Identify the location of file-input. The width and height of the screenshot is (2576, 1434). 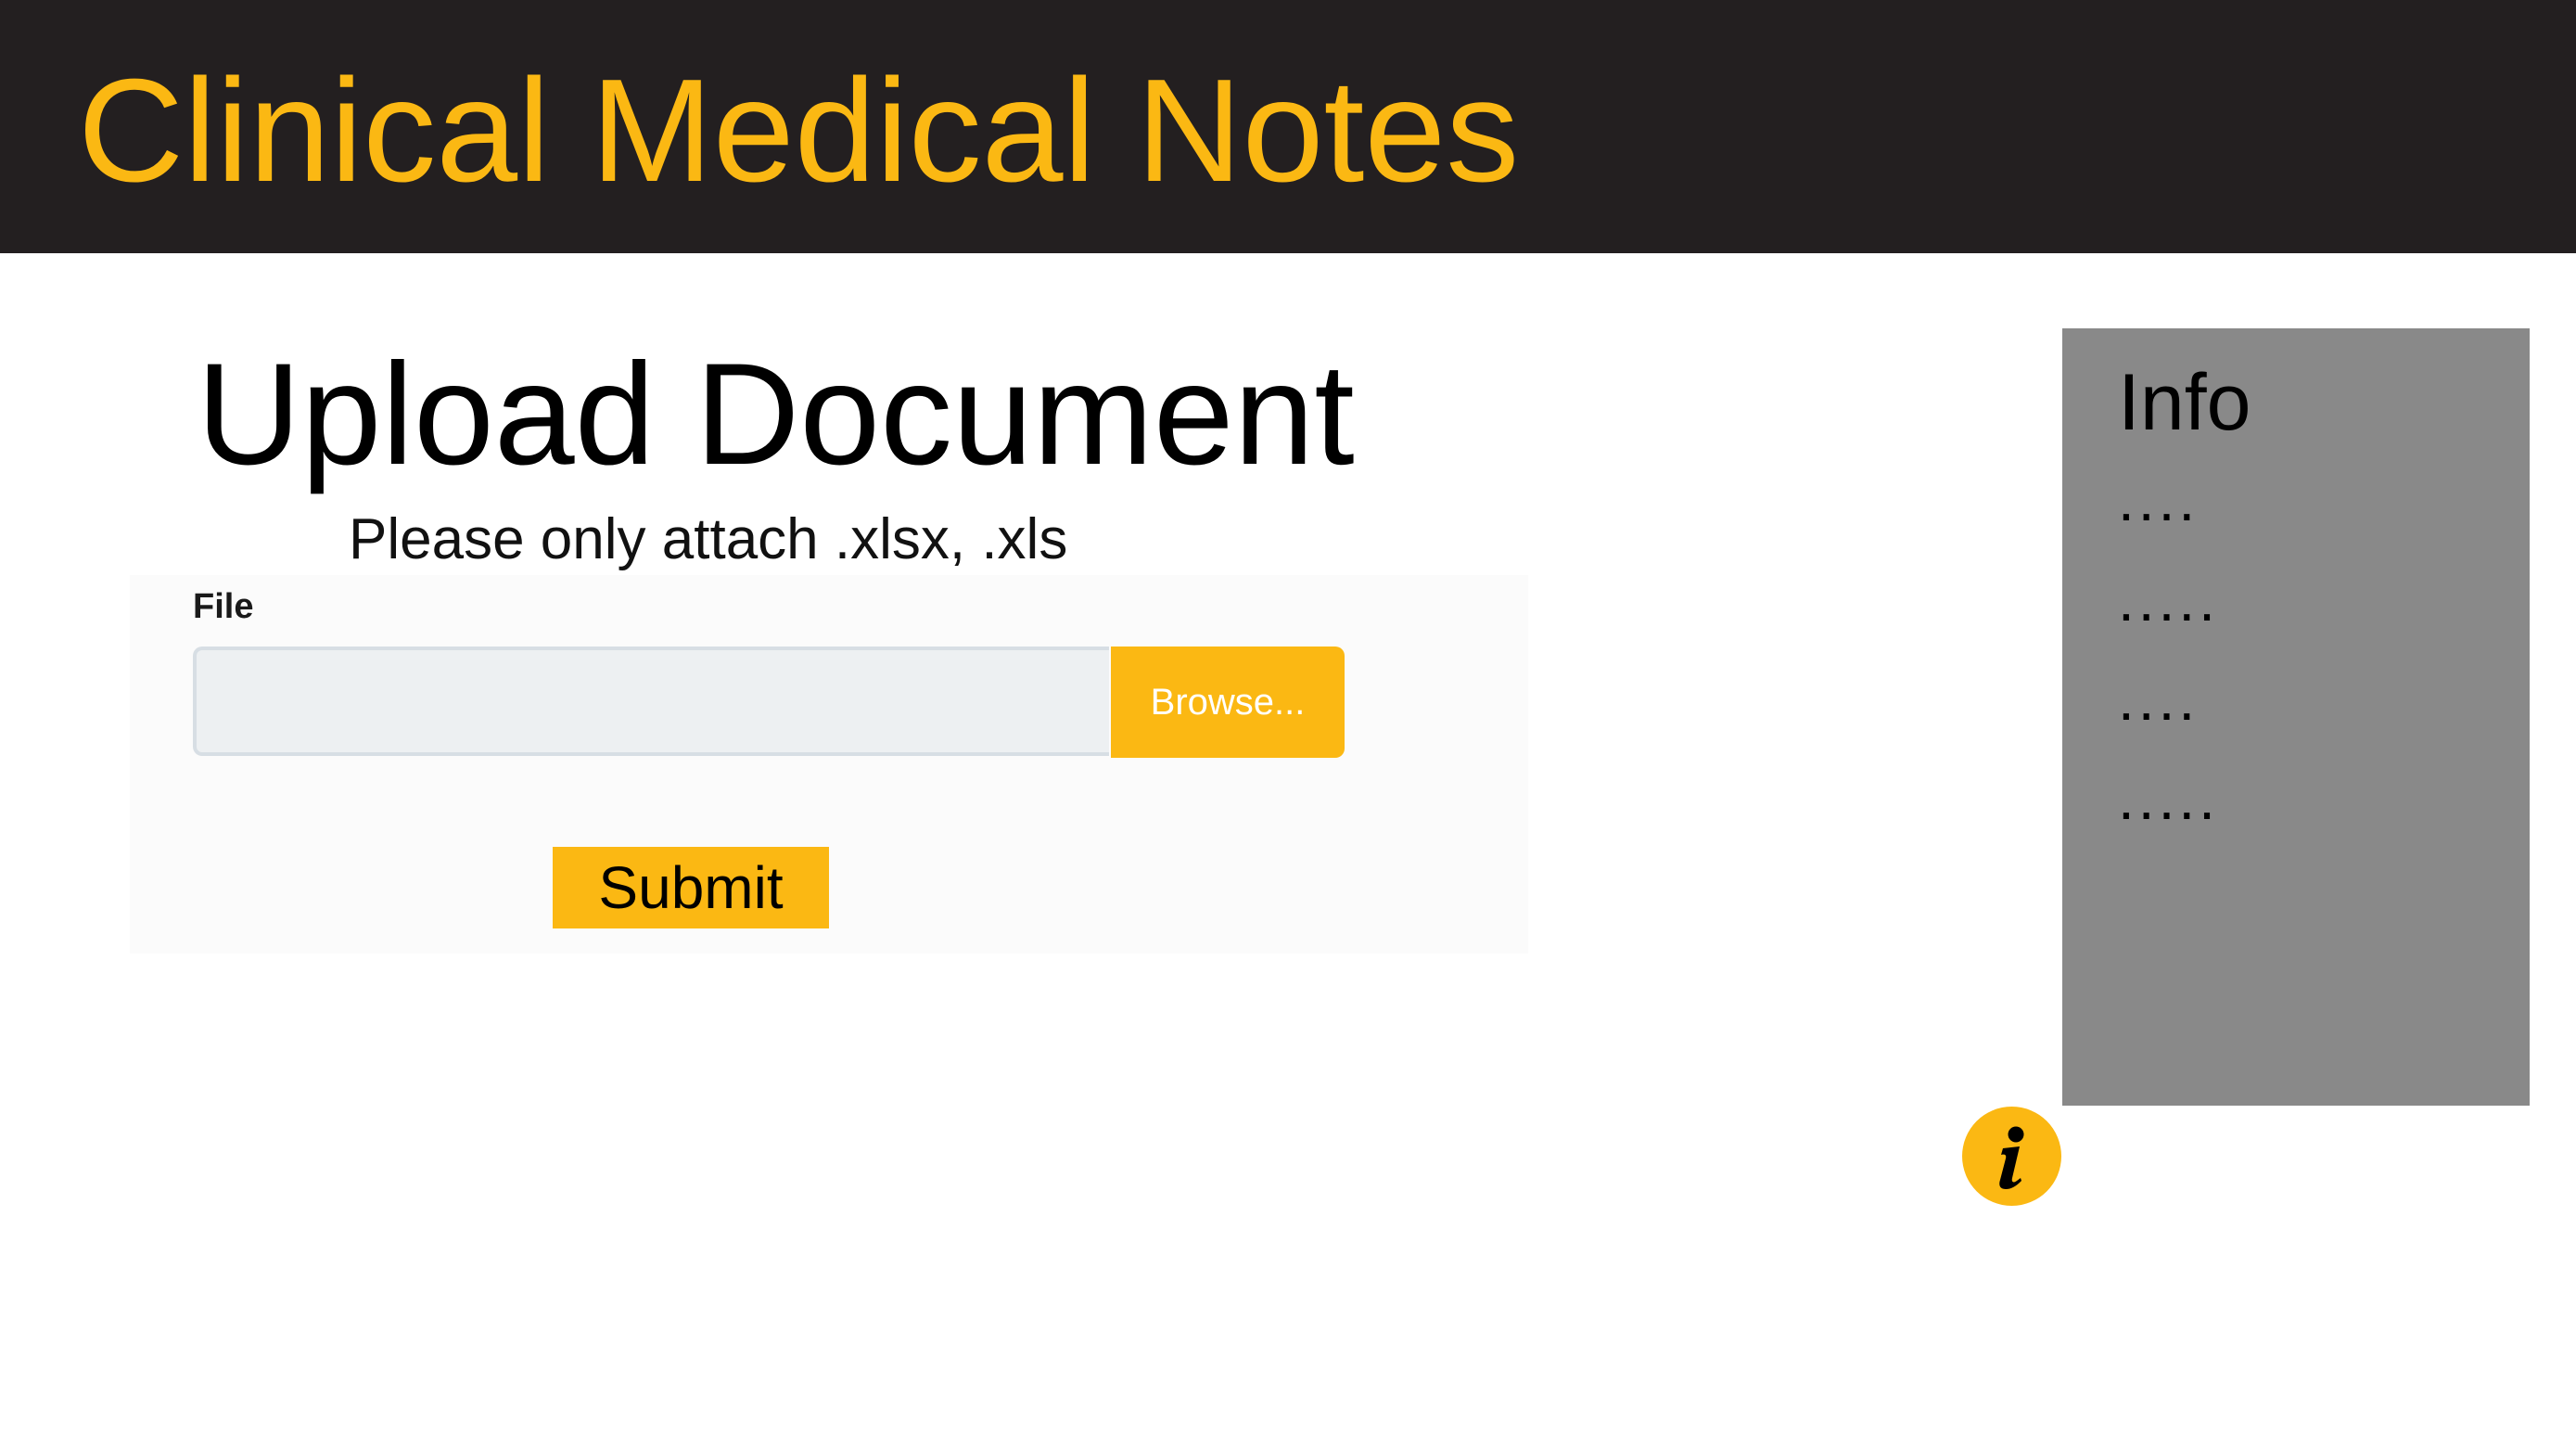
(651, 701).